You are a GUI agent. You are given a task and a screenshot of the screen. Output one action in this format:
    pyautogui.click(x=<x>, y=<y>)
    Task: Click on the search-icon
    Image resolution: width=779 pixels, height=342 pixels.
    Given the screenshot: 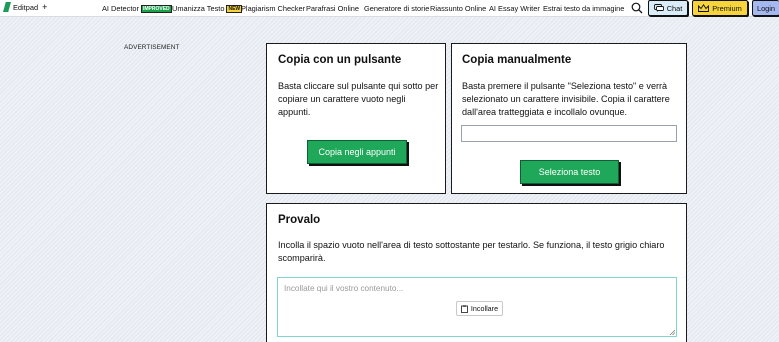 What is the action you would take?
    pyautogui.click(x=637, y=8)
    